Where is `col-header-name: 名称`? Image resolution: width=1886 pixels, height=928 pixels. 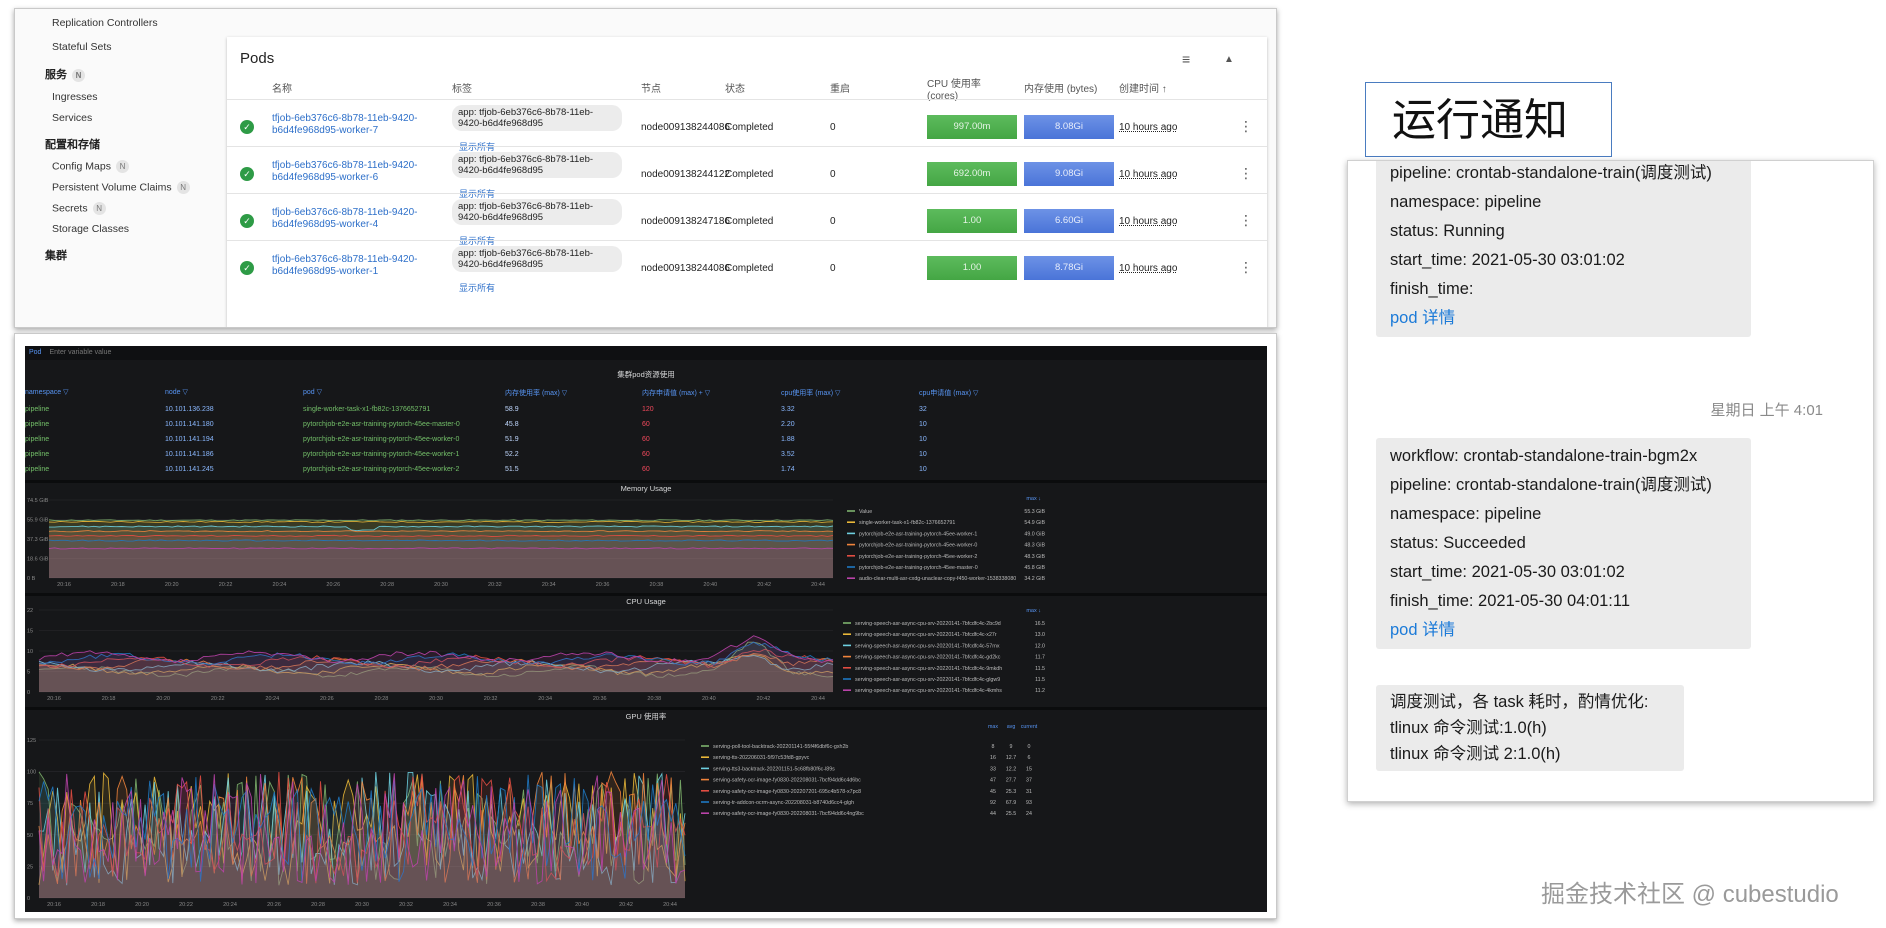 col-header-name: 名称 is located at coordinates (282, 90).